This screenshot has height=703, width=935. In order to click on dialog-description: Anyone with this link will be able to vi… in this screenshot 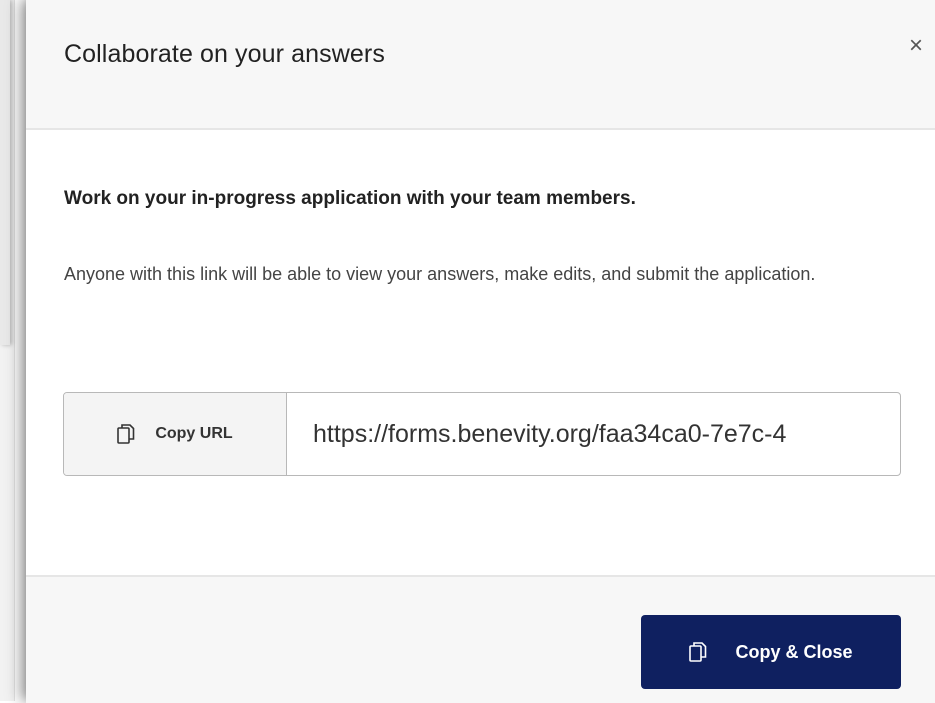, I will do `click(440, 274)`.